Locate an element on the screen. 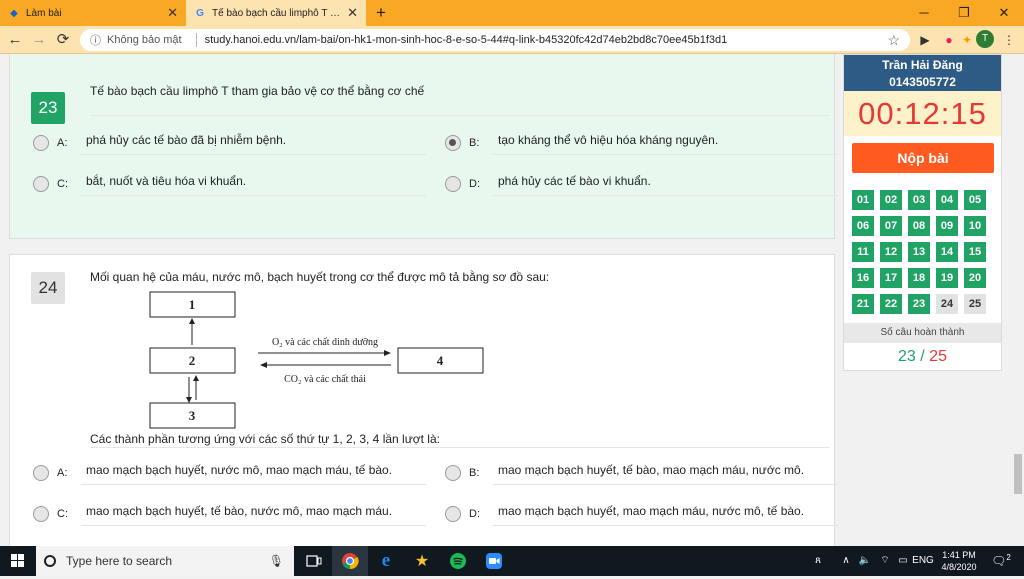 Image resolution: width=1024 pixels, height=579 pixels. question-nav-19: 19 is located at coordinates (947, 278).